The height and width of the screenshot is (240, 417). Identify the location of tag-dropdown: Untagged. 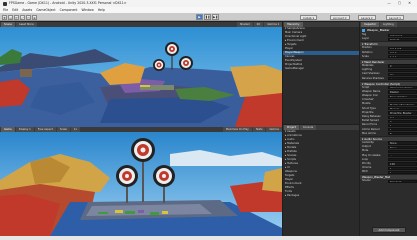
(402, 35).